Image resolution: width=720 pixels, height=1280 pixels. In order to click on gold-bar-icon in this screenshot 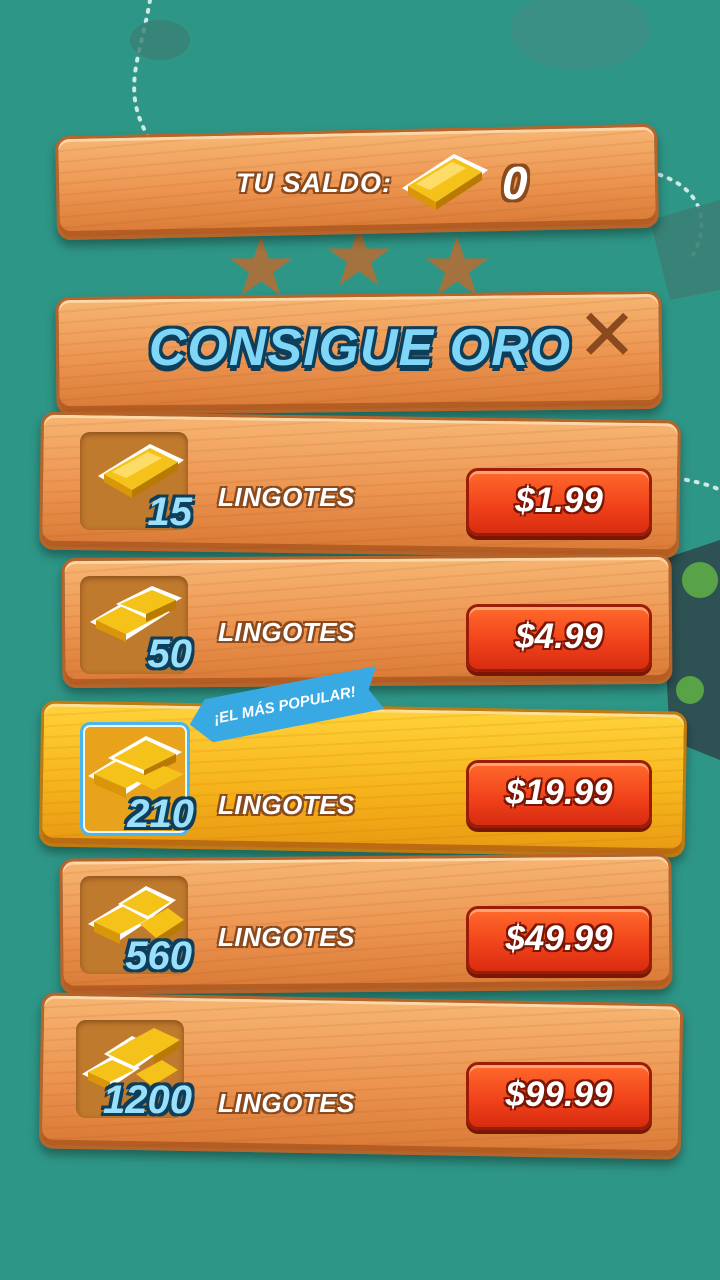, I will do `click(445, 182)`.